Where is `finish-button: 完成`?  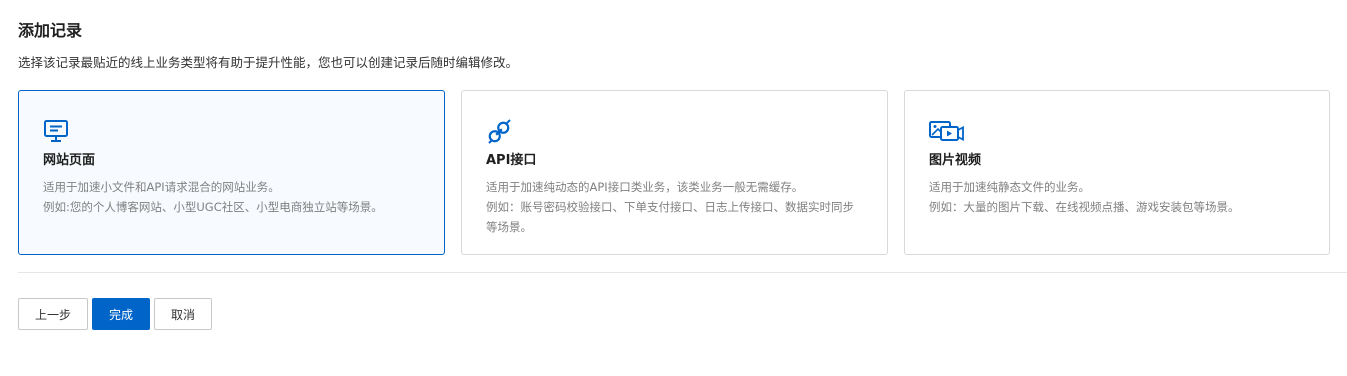 finish-button: 完成 is located at coordinates (121, 314).